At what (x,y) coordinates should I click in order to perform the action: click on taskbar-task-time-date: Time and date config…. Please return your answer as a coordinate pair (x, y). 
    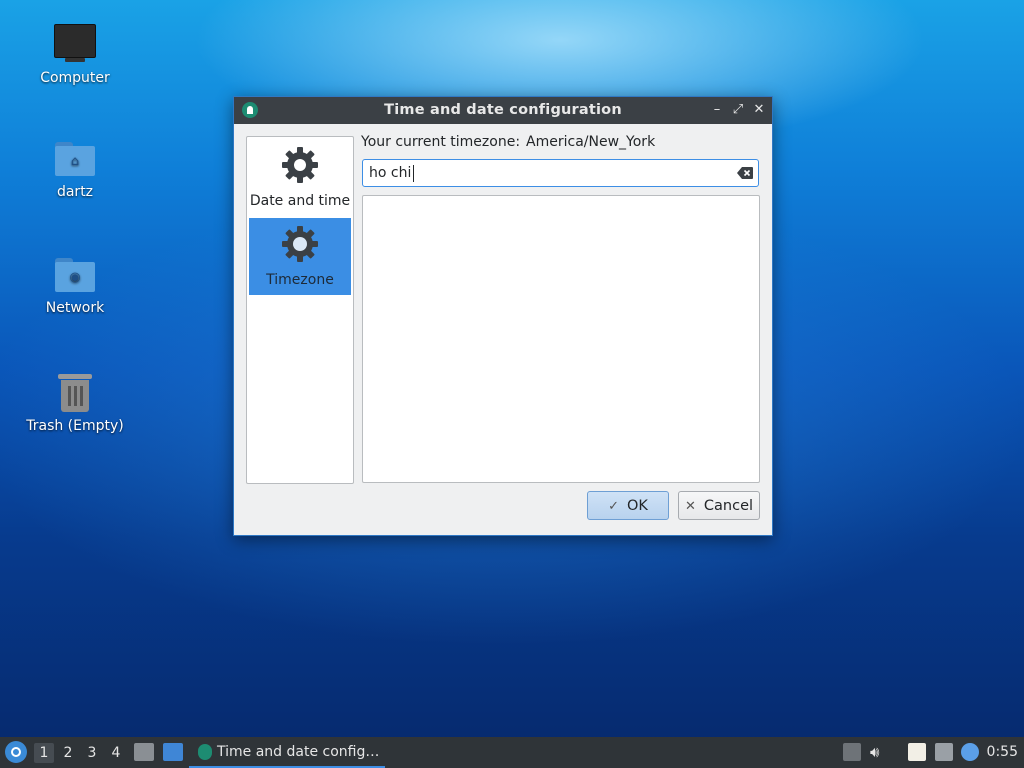
    Looking at the image, I should click on (287, 753).